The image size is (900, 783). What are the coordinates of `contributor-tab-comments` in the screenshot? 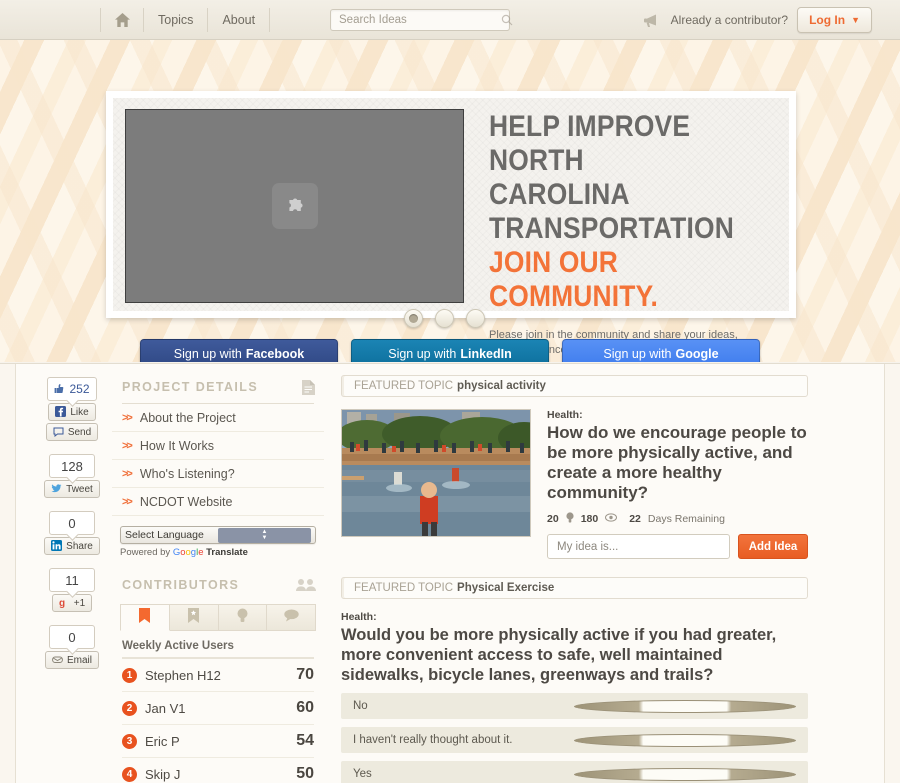 It's located at (291, 617).